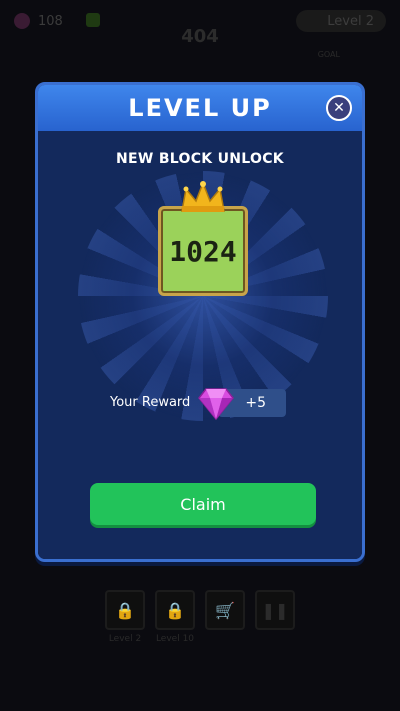 This screenshot has height=711, width=400. I want to click on add-gems-button, so click(93, 20).